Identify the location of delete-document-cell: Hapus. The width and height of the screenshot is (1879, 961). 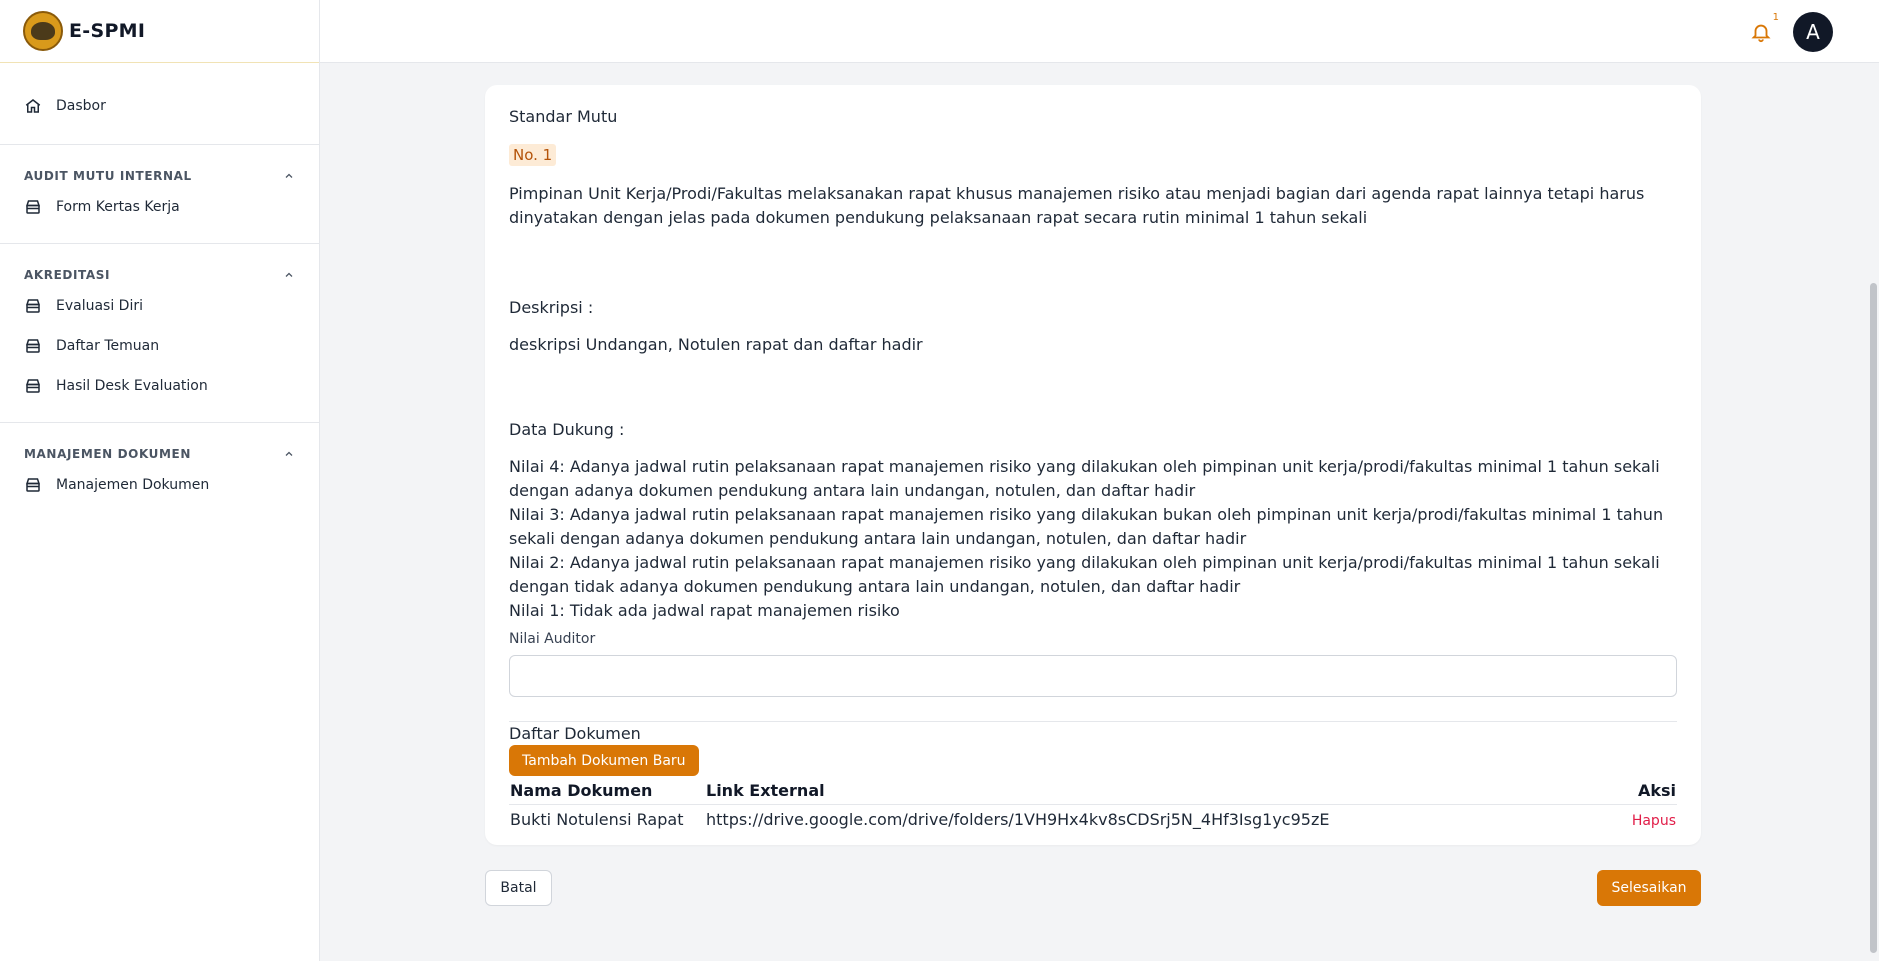
(1643, 820).